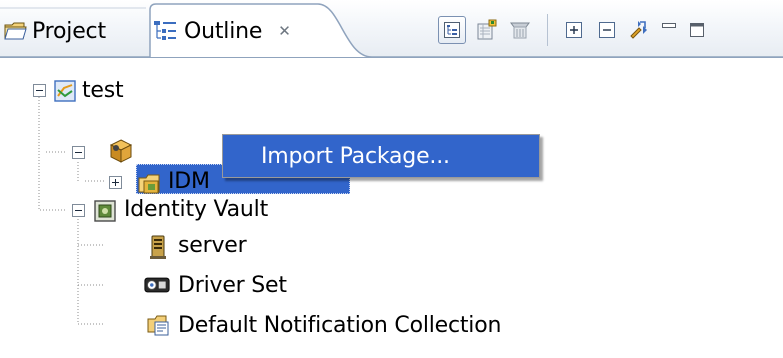 Image resolution: width=783 pixels, height=358 pixels. I want to click on tree-expander-idm, so click(115, 182).